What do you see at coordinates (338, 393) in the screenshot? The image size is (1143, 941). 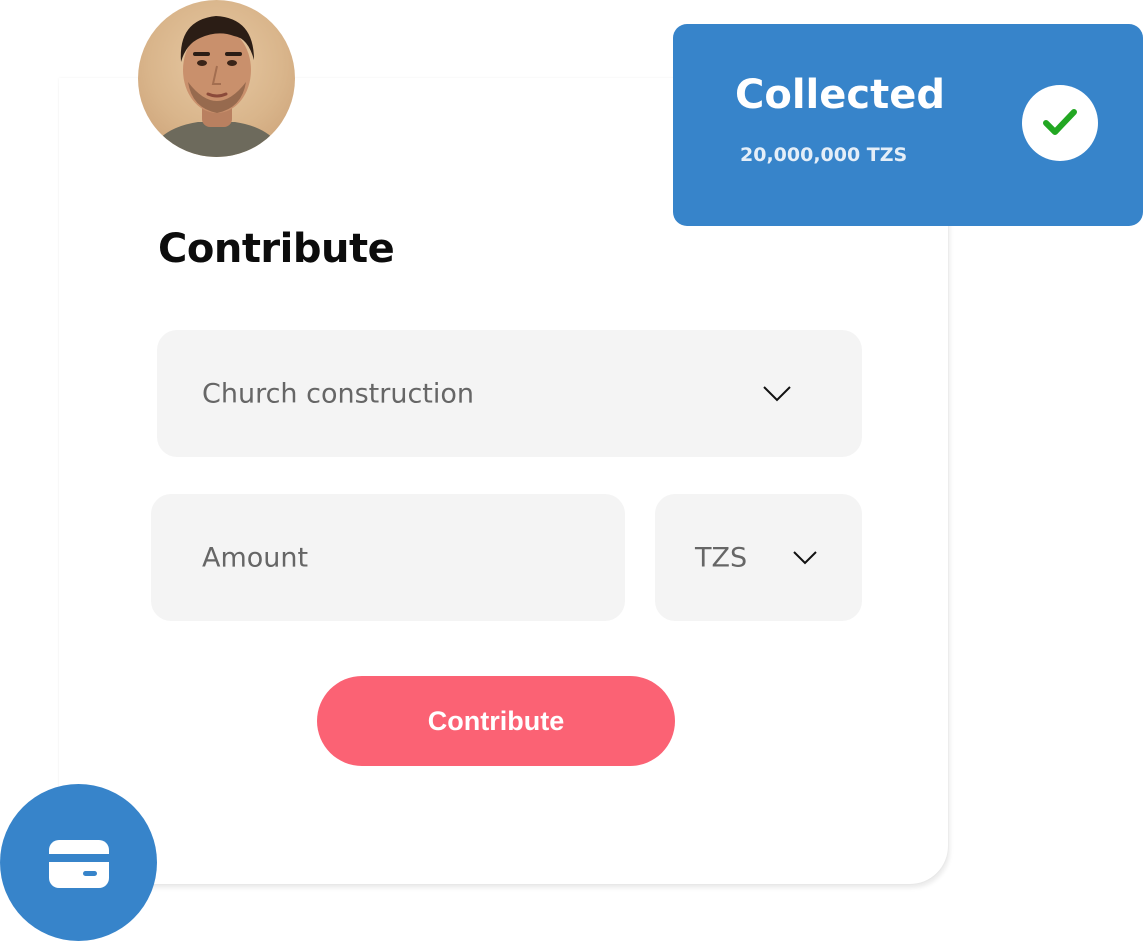 I see `campaign-select-value: Church construction` at bounding box center [338, 393].